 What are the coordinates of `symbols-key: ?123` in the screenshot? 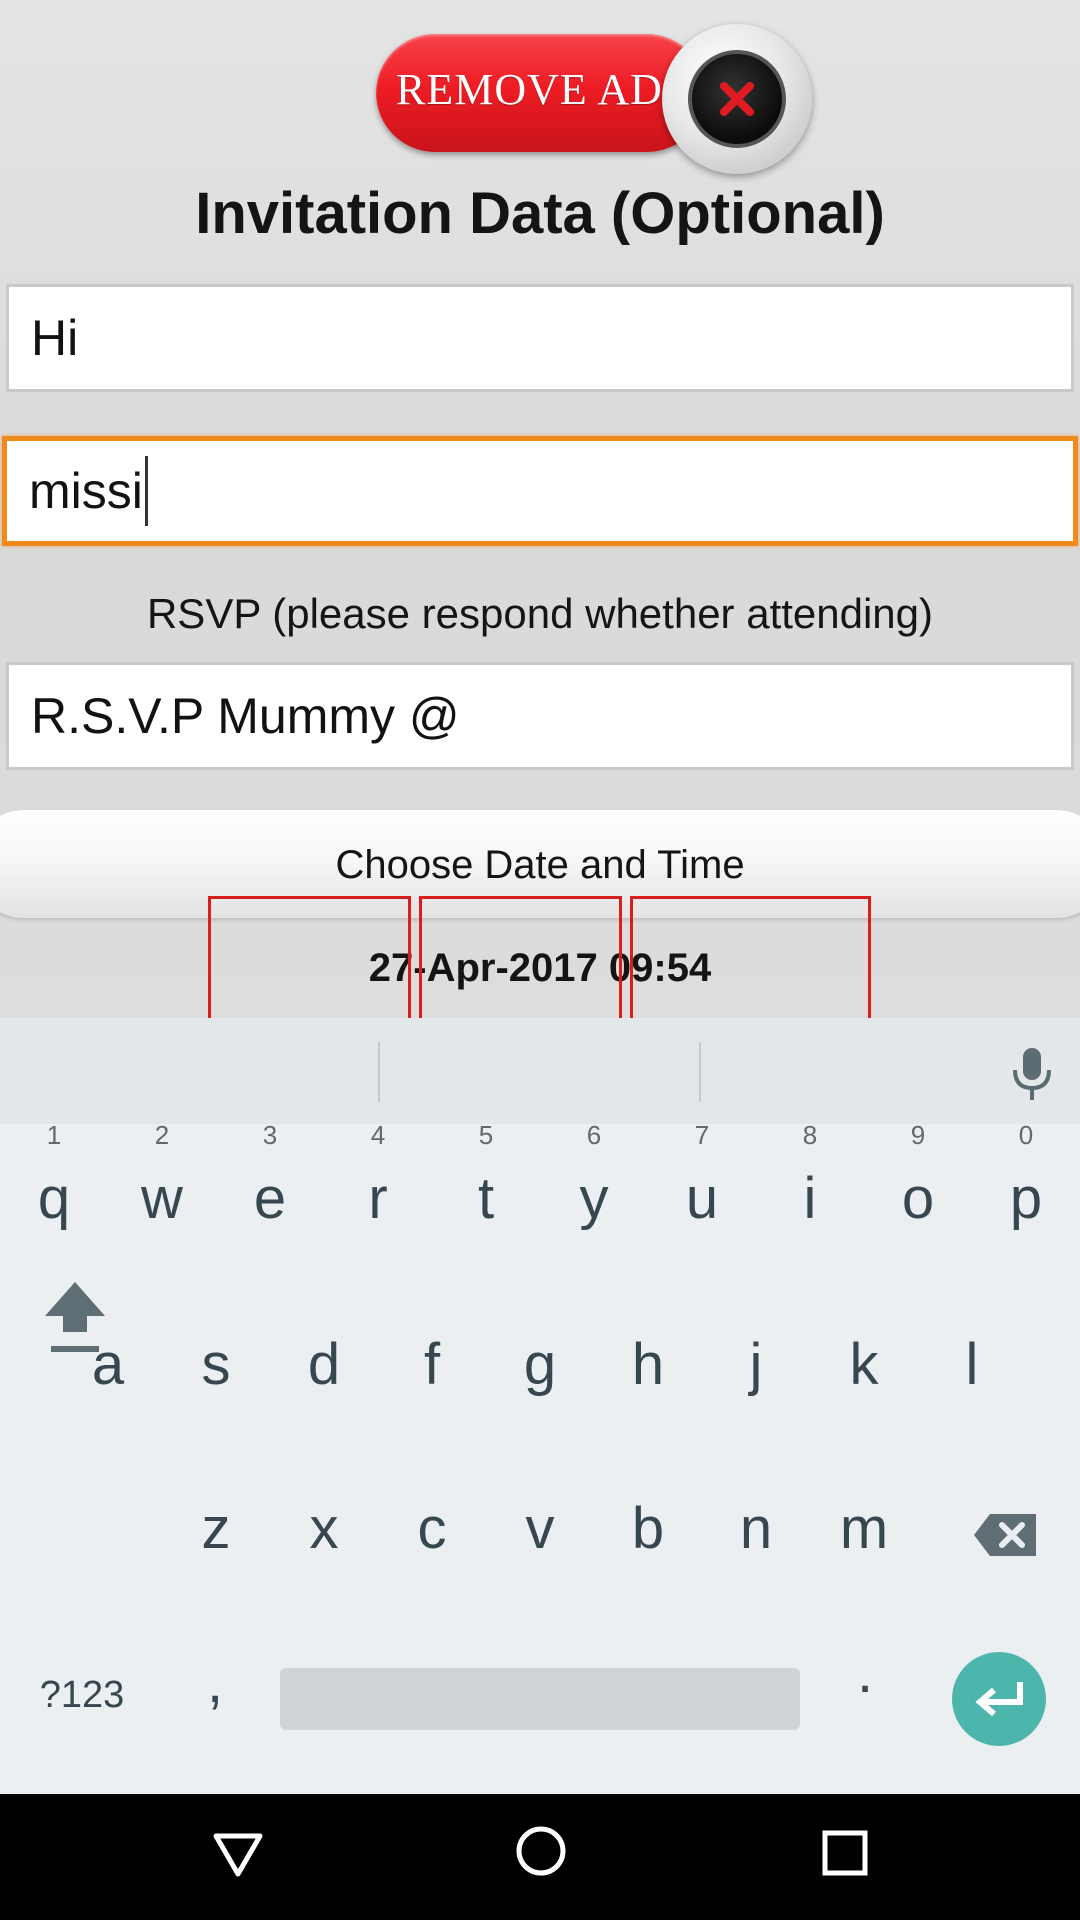 It's located at (82, 1695).